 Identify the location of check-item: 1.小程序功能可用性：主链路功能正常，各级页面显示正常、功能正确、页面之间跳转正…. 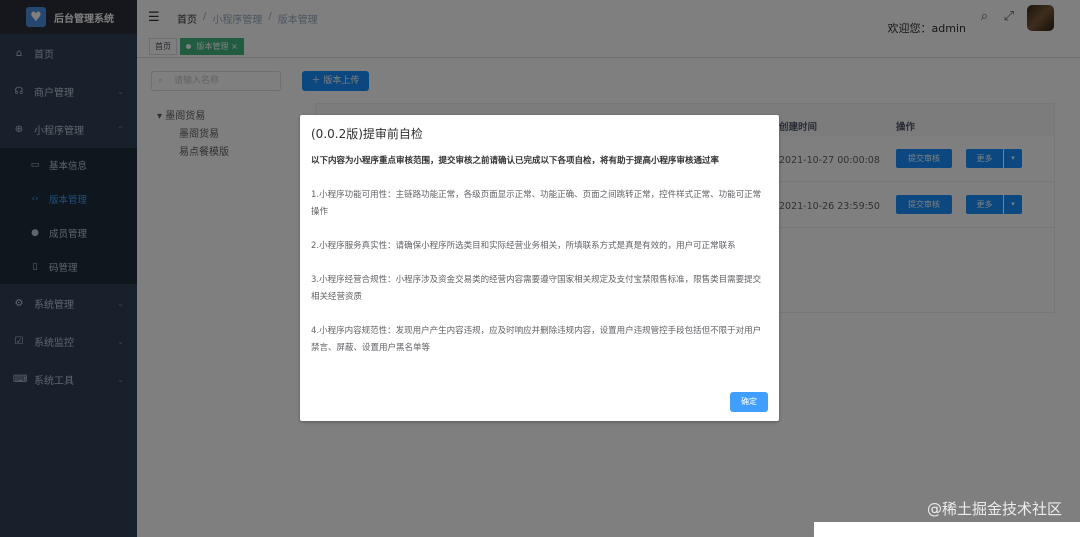
(536, 203).